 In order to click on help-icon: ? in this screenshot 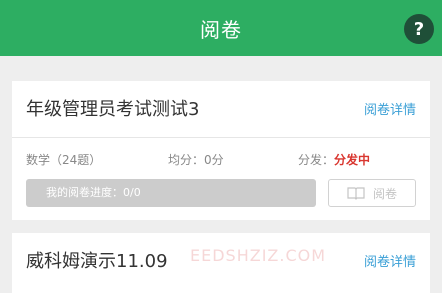, I will do `click(419, 29)`.